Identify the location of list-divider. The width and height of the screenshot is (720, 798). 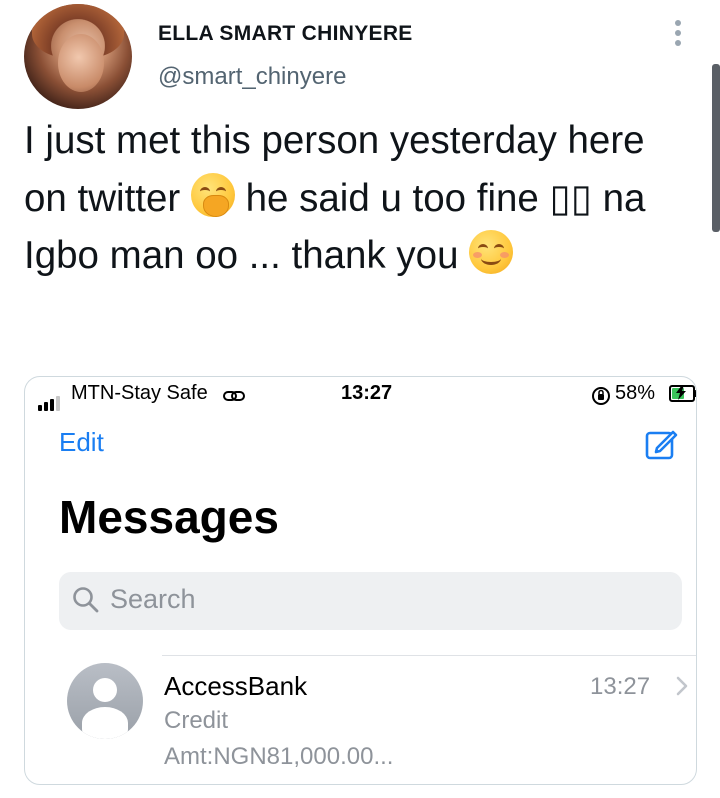
(429, 655).